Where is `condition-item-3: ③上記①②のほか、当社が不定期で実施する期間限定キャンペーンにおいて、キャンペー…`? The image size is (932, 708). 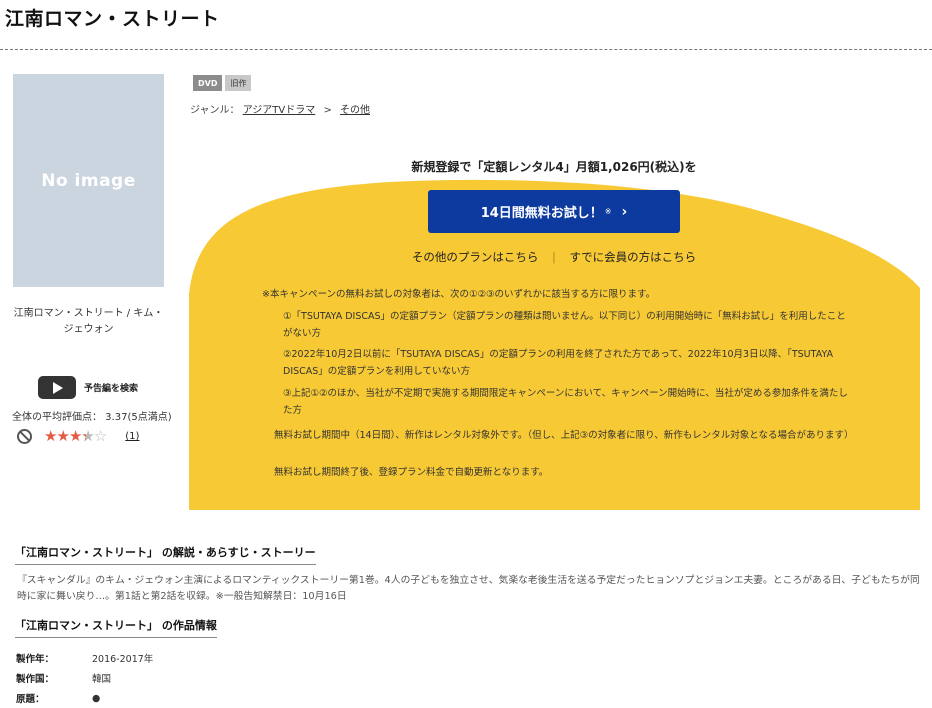 condition-item-3: ③上記①②のほか、当社が不定期で実施する期間限定キャンペーンにおいて、キャンペー… is located at coordinates (565, 402).